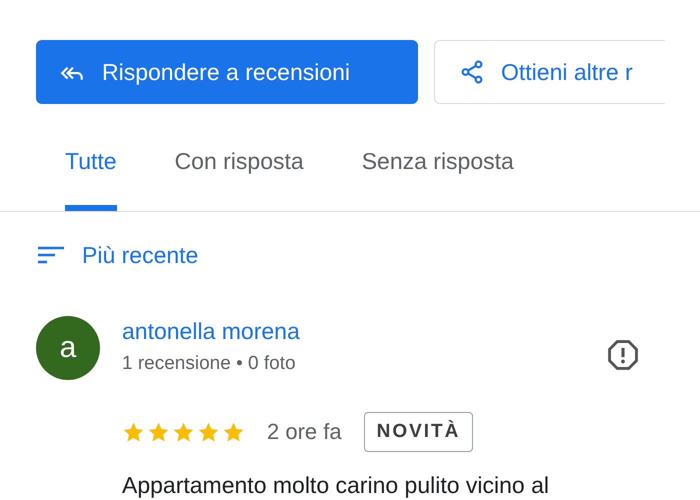 Image resolution: width=700 pixels, height=500 pixels. I want to click on tab: Senza risposta, so click(438, 169).